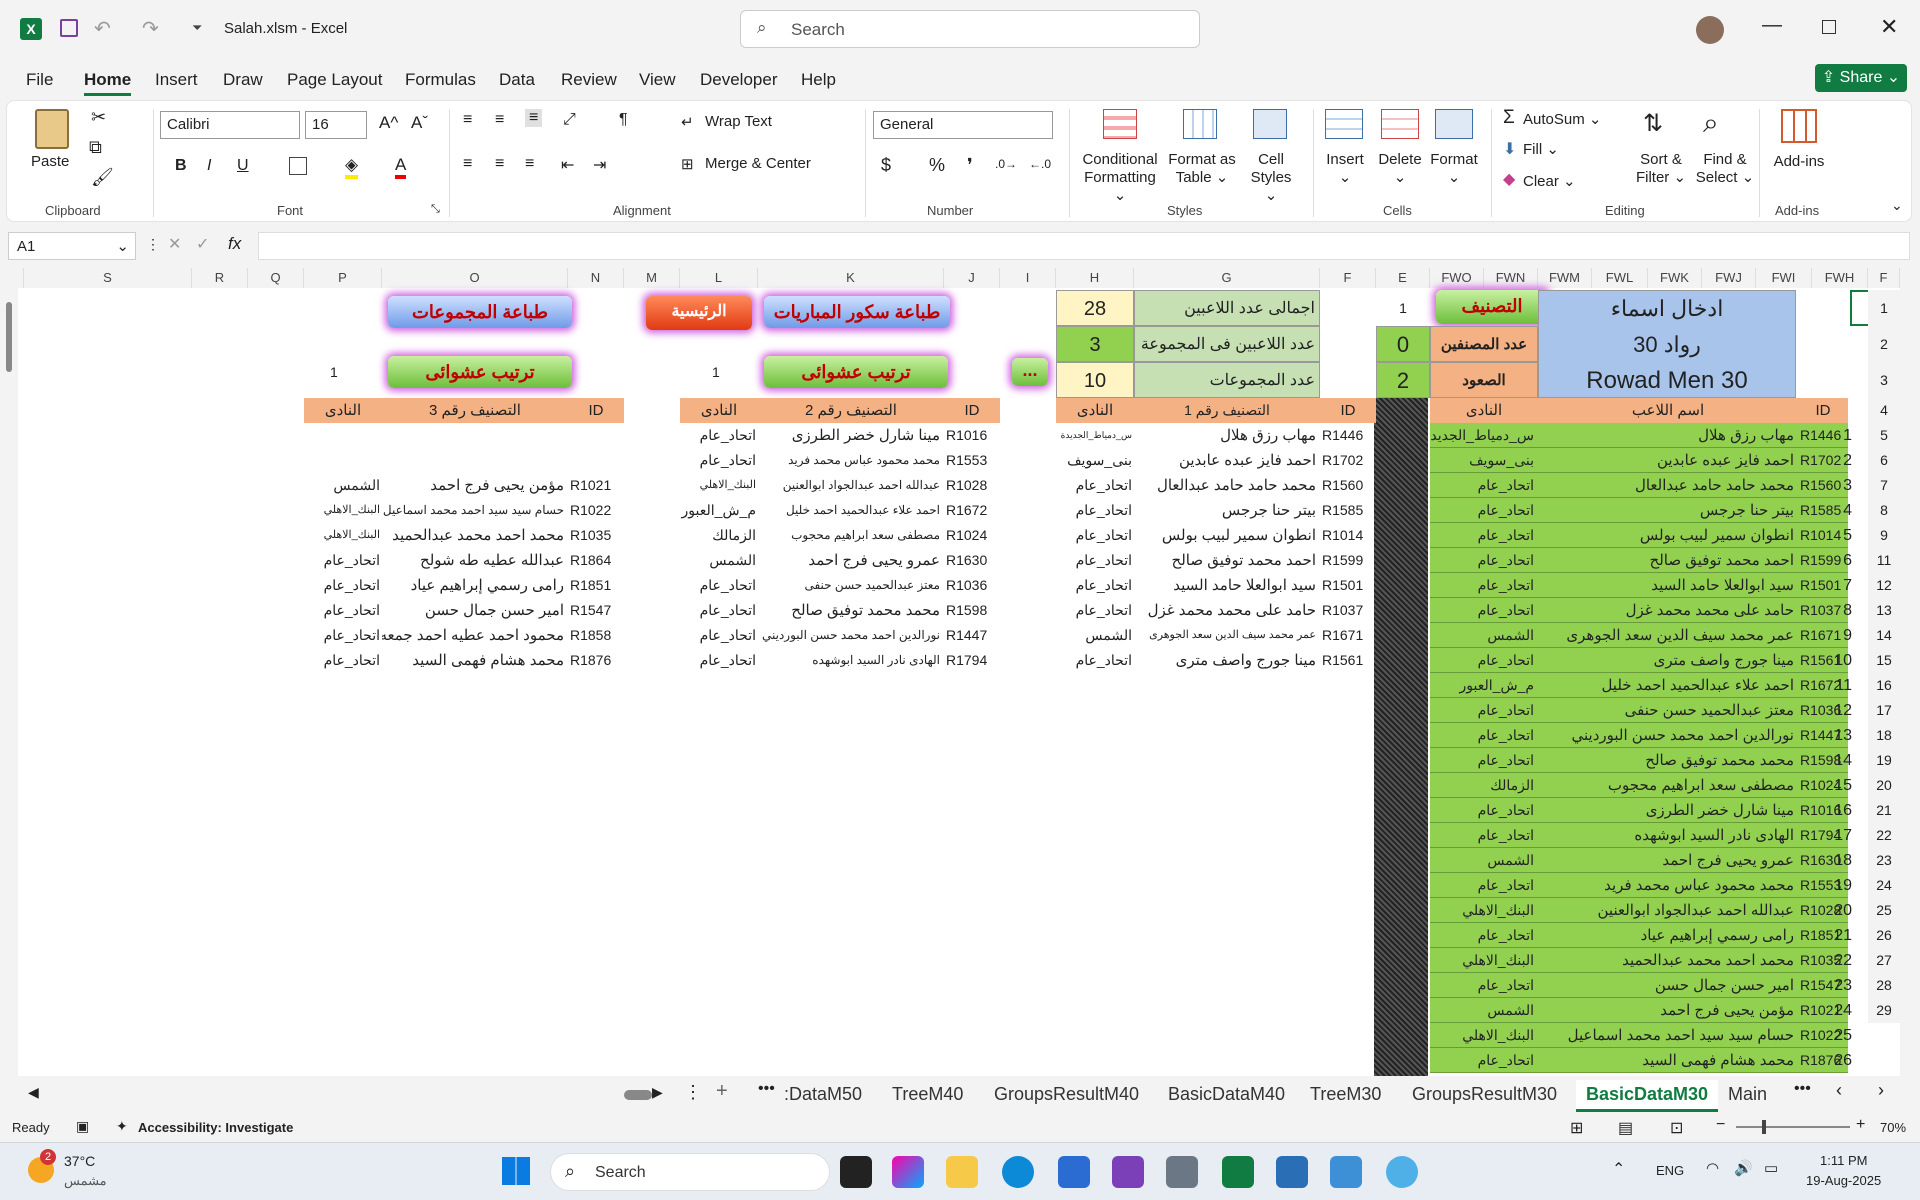  Describe the element at coordinates (1348, 460) in the screenshot. I see `group1-id: R1702` at that location.